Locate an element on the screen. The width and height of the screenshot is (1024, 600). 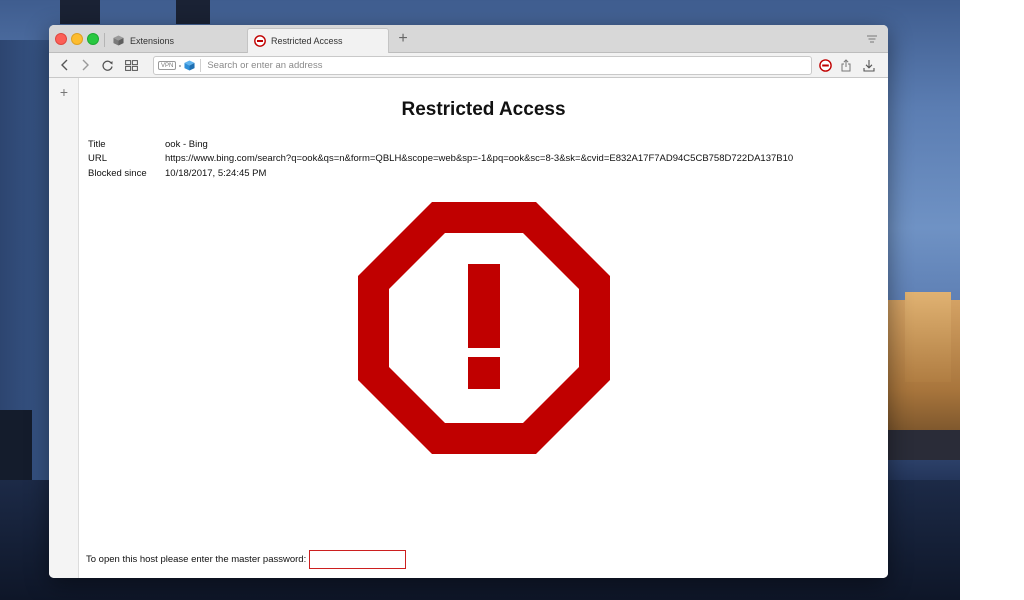
close-window-button is located at coordinates (61, 39).